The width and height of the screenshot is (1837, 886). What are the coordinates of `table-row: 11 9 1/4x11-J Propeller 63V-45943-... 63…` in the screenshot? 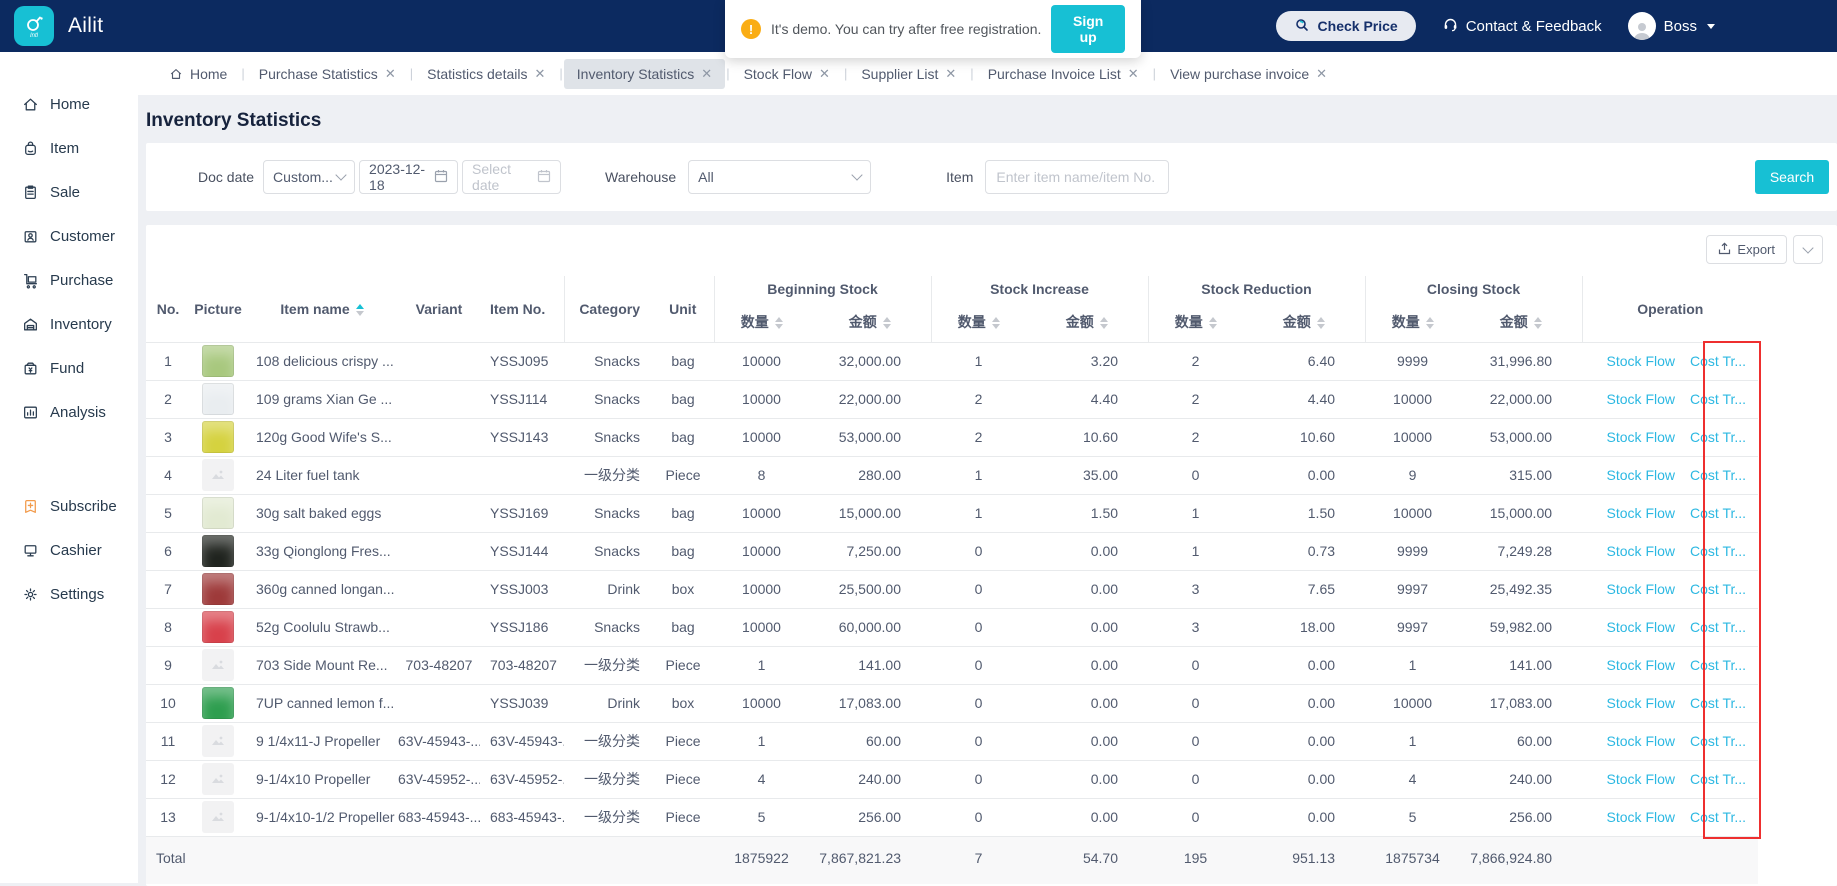 It's located at (952, 741).